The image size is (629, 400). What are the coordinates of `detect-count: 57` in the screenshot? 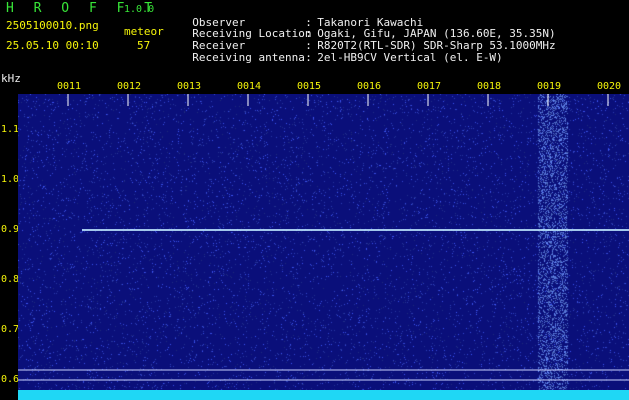 It's located at (144, 45).